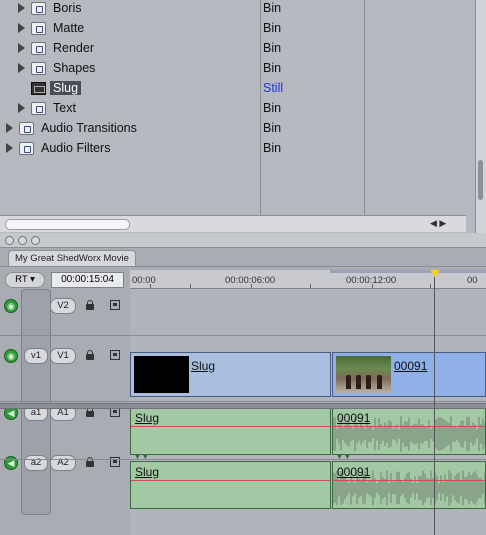 The height and width of the screenshot is (535, 486). I want to click on track-label-a2: A2, so click(63, 463).